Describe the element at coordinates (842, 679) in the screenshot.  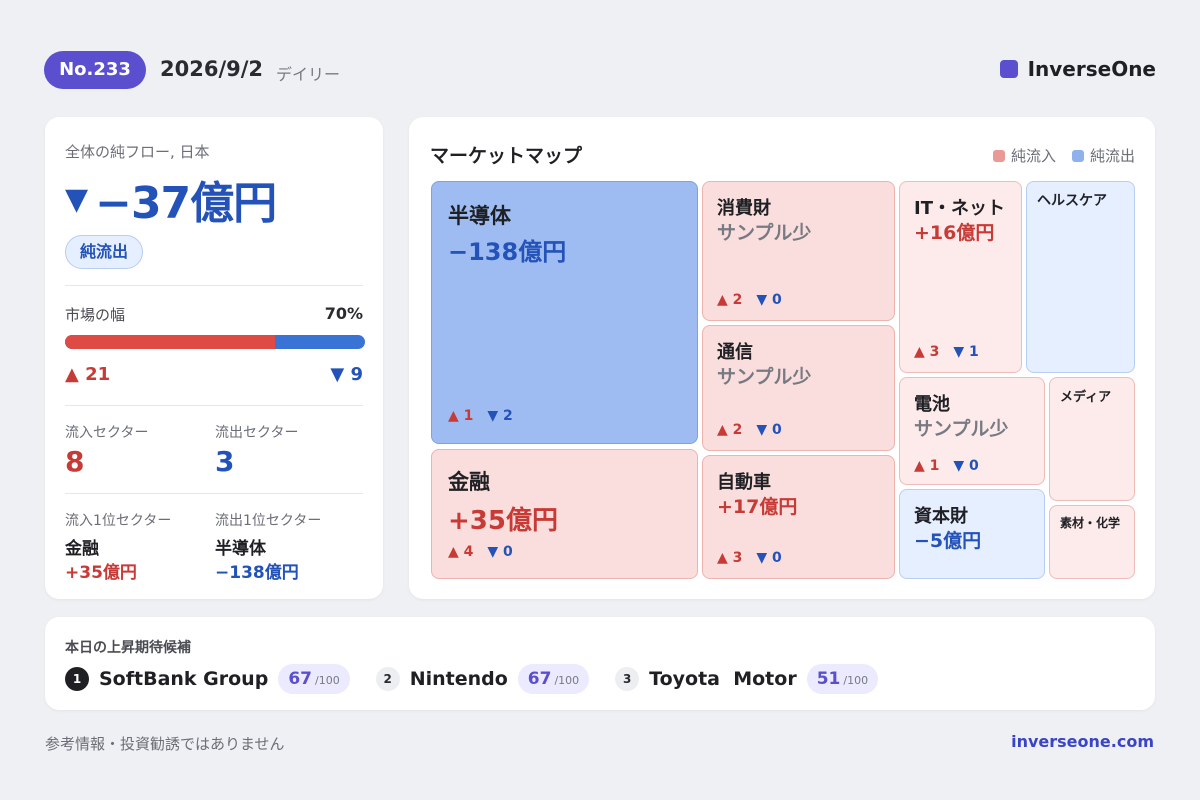
I see `score-badge: 51 /100` at that location.